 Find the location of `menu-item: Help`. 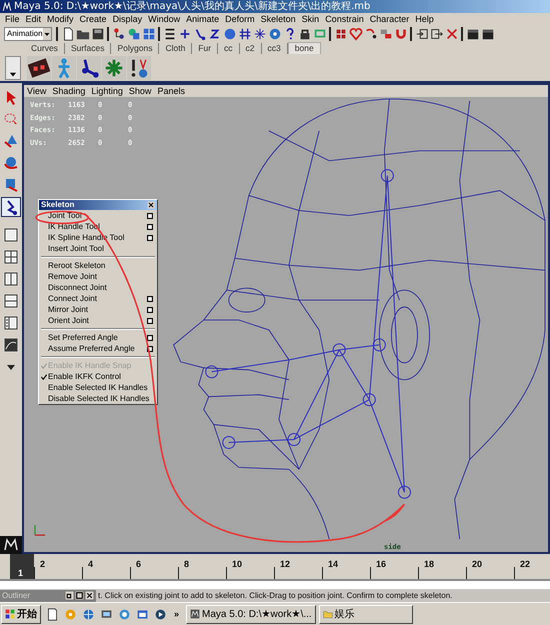

menu-item: Help is located at coordinates (424, 19).